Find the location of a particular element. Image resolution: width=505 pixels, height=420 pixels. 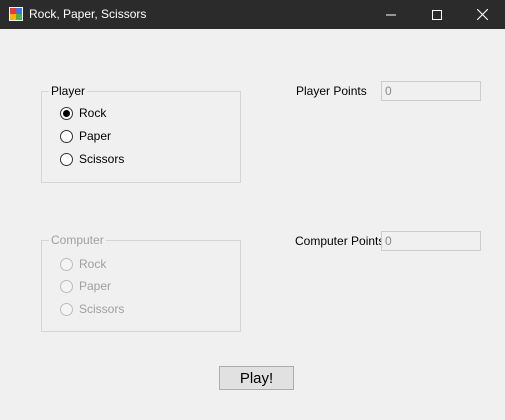

computer-scissors-radio is located at coordinates (66, 309).